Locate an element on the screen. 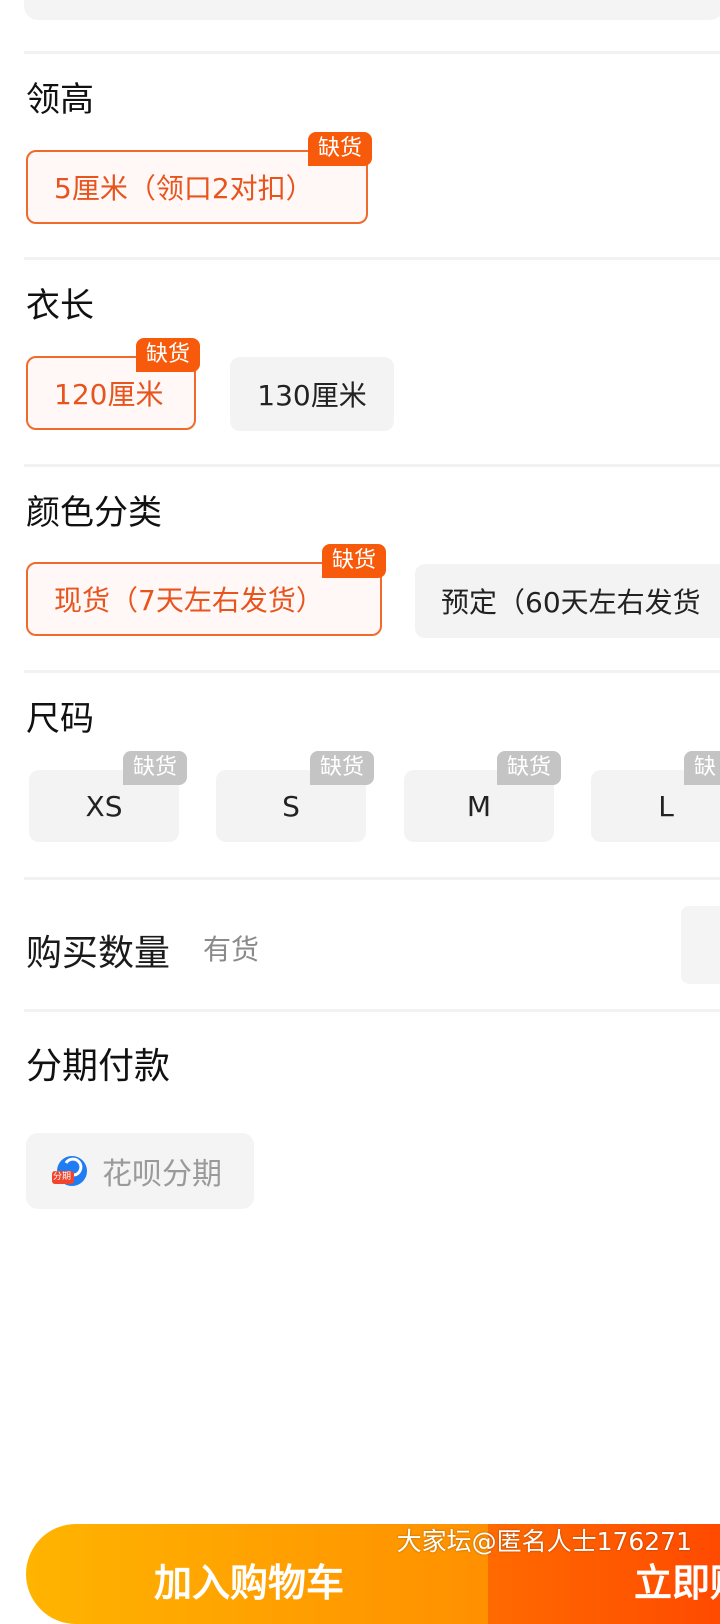 This screenshot has width=720, height=1624. huabei-label: 花呗分期 is located at coordinates (162, 1174).